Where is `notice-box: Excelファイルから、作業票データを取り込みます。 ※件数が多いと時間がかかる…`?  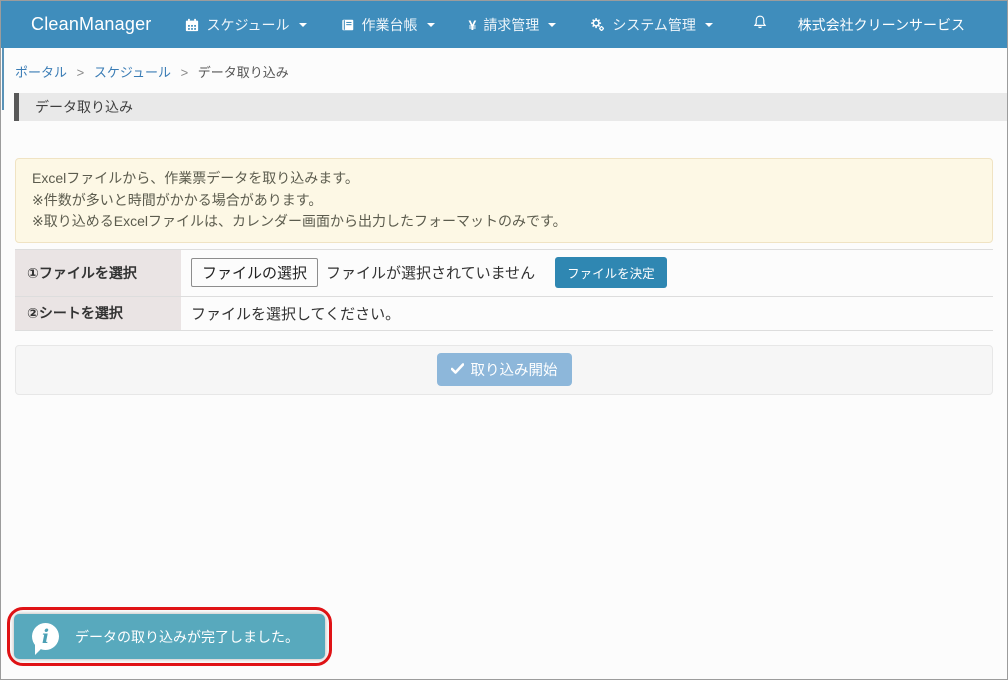 notice-box: Excelファイルから、作業票データを取り込みます。 ※件数が多いと時間がかかる… is located at coordinates (504, 200).